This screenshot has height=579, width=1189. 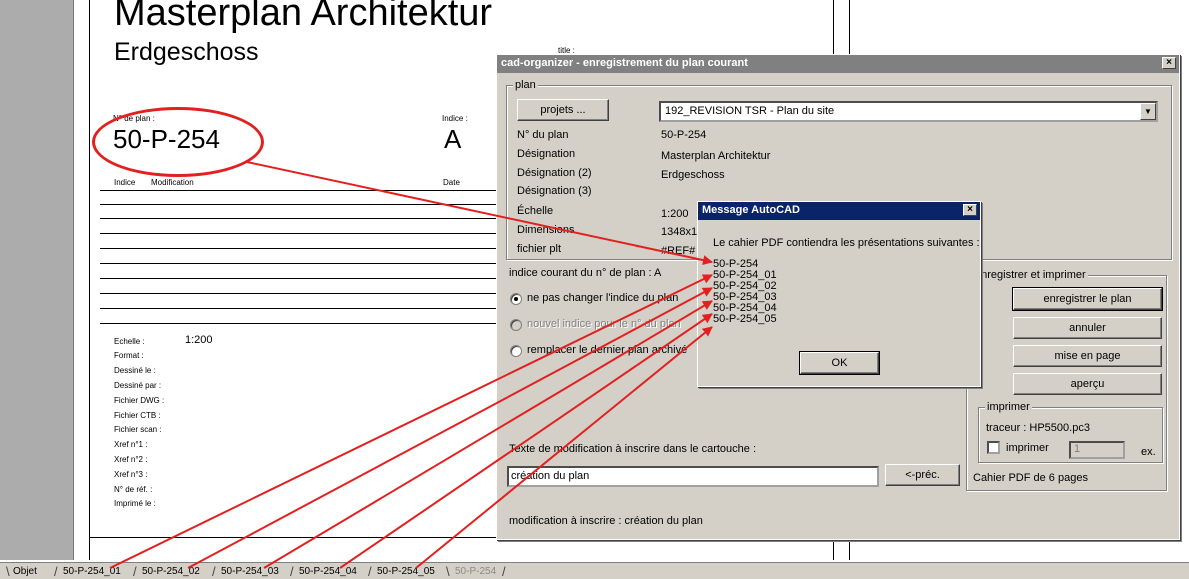 I want to click on save-print-group-label: enregistrer et imprimer, so click(x=1030, y=275).